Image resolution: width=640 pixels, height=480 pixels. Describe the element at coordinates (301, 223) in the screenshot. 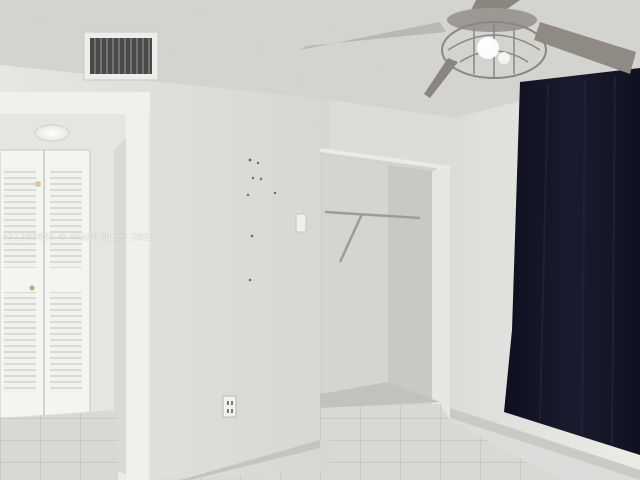

I see `thermostat-plate` at that location.